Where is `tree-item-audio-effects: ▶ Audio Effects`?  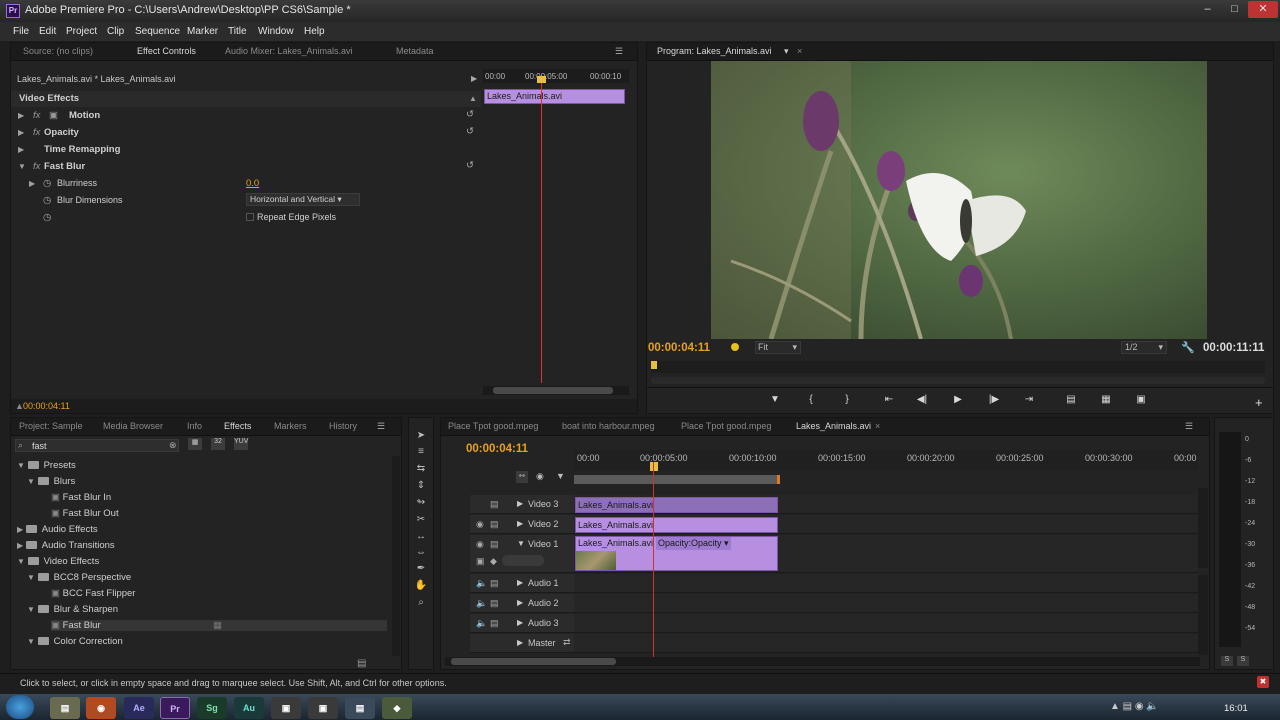
tree-item-audio-effects: ▶ Audio Effects is located at coordinates (57, 529).